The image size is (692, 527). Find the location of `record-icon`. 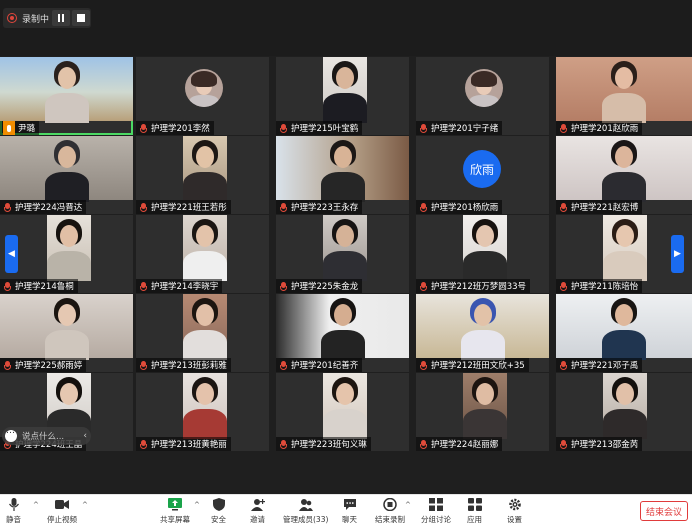

record-icon is located at coordinates (390, 504).